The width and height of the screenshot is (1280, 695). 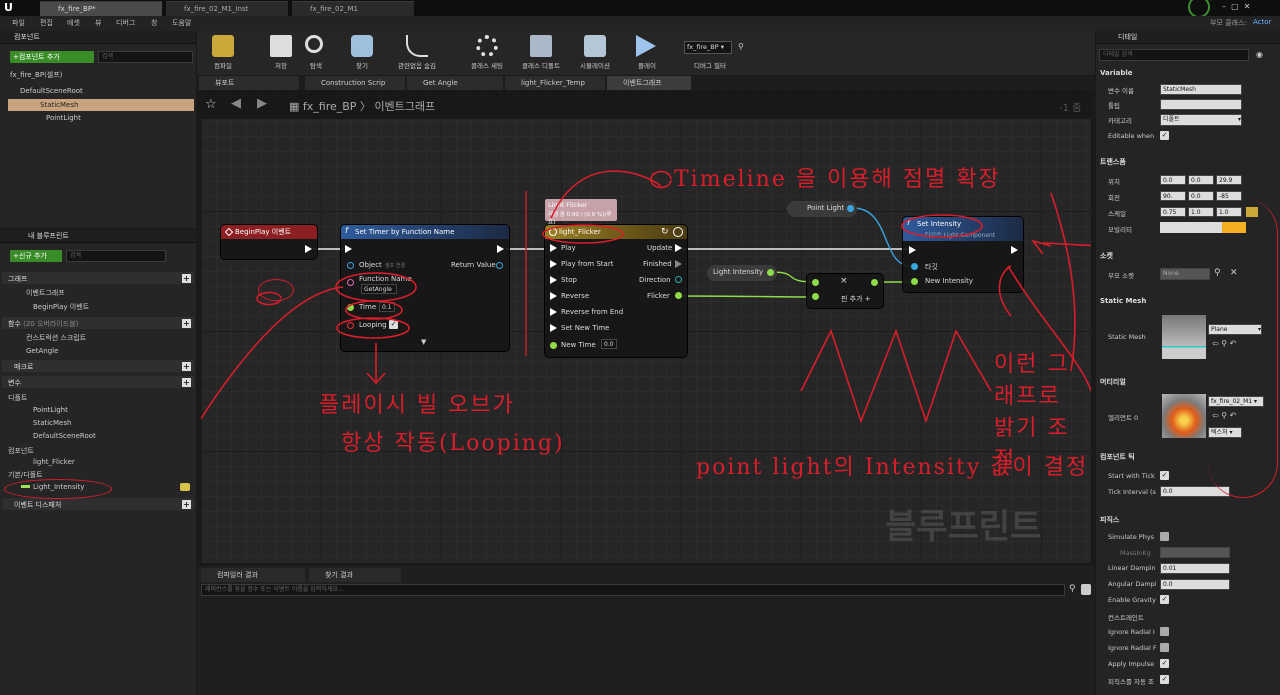 What do you see at coordinates (45, 293) in the screenshot?
I see `event-graph-item: 이벤트그래프` at bounding box center [45, 293].